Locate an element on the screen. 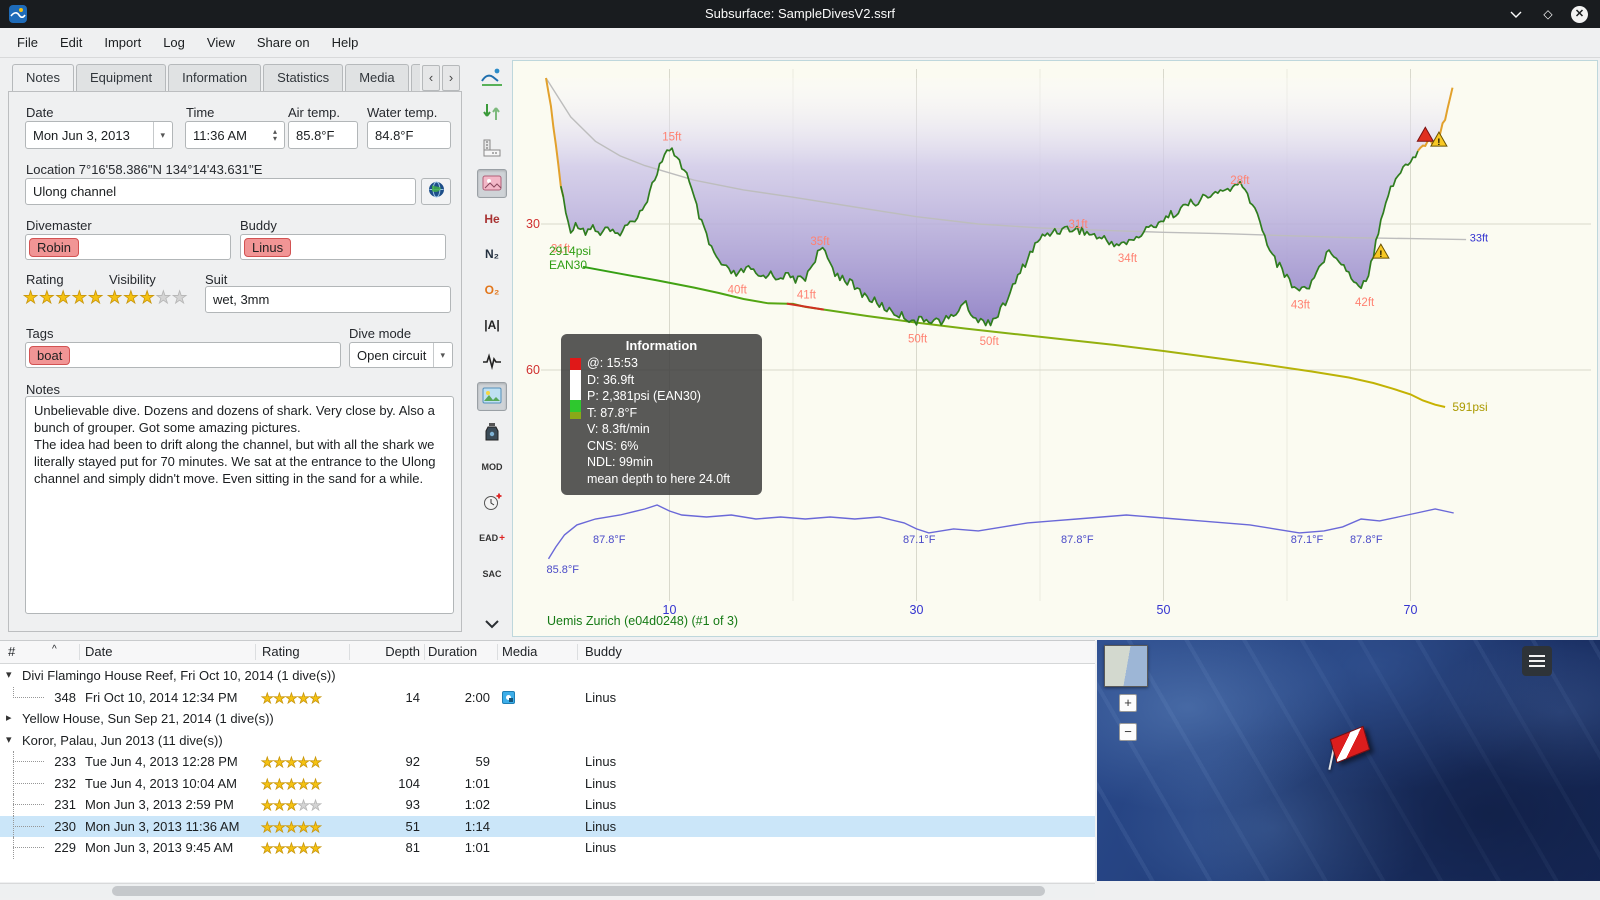 This screenshot has height=900, width=1600. tag-chip: boat is located at coordinates (50, 355).